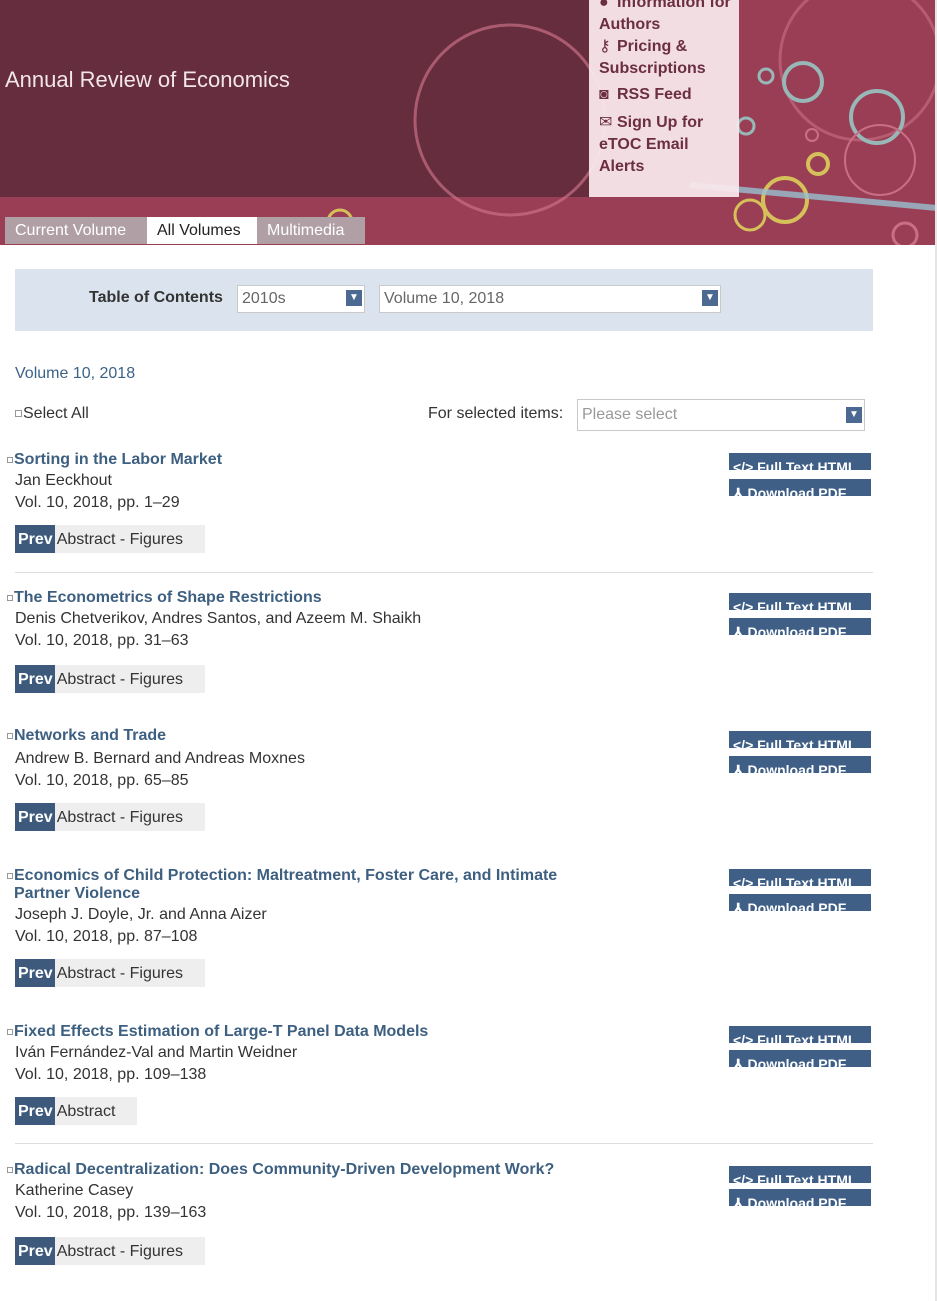 This screenshot has height=1301, width=937. Describe the element at coordinates (156, 297) in the screenshot. I see `toc-label: Table of Contents` at that location.